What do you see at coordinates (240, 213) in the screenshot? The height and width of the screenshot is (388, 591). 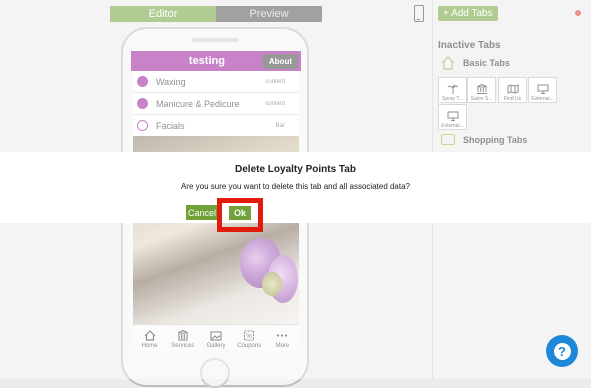 I see `ok-button: Ok` at bounding box center [240, 213].